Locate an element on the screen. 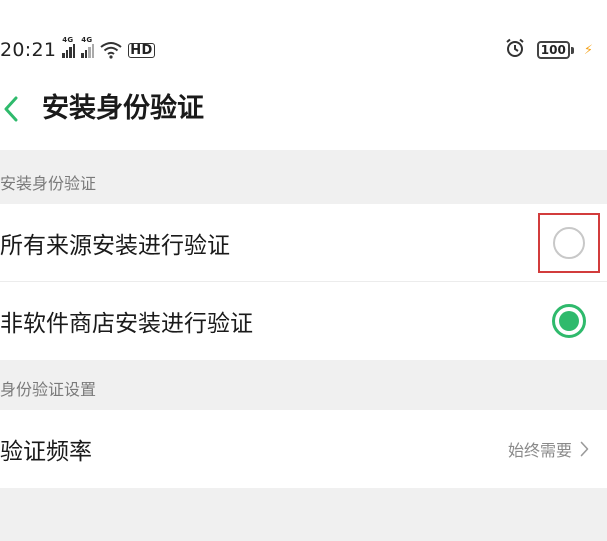  page-title: 安装身份验证 is located at coordinates (123, 108).